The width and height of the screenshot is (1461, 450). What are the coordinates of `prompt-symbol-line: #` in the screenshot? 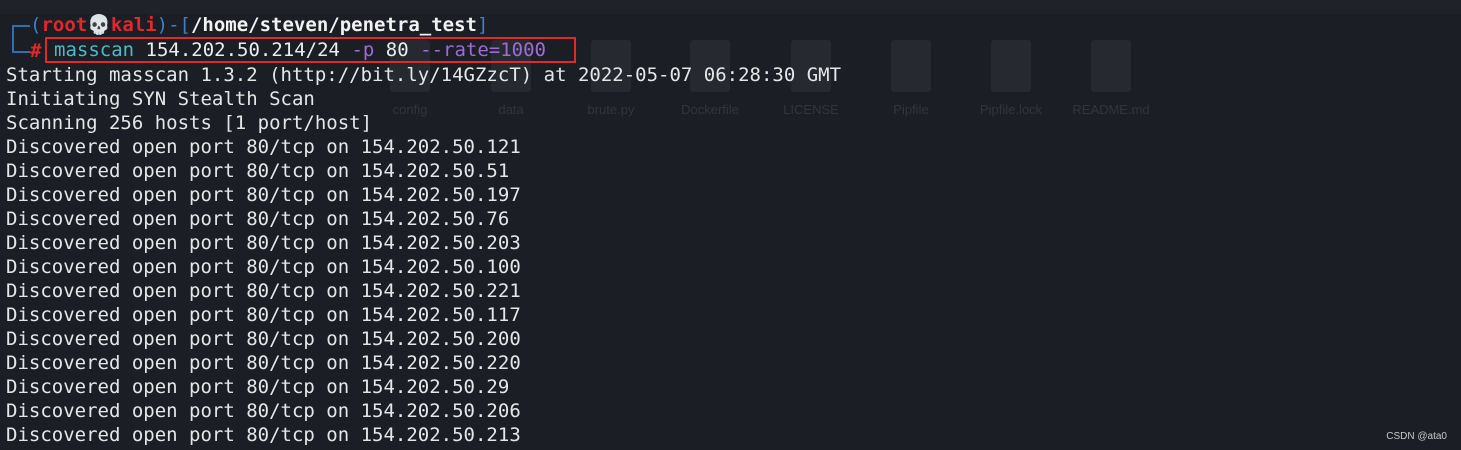 It's located at (35, 51).